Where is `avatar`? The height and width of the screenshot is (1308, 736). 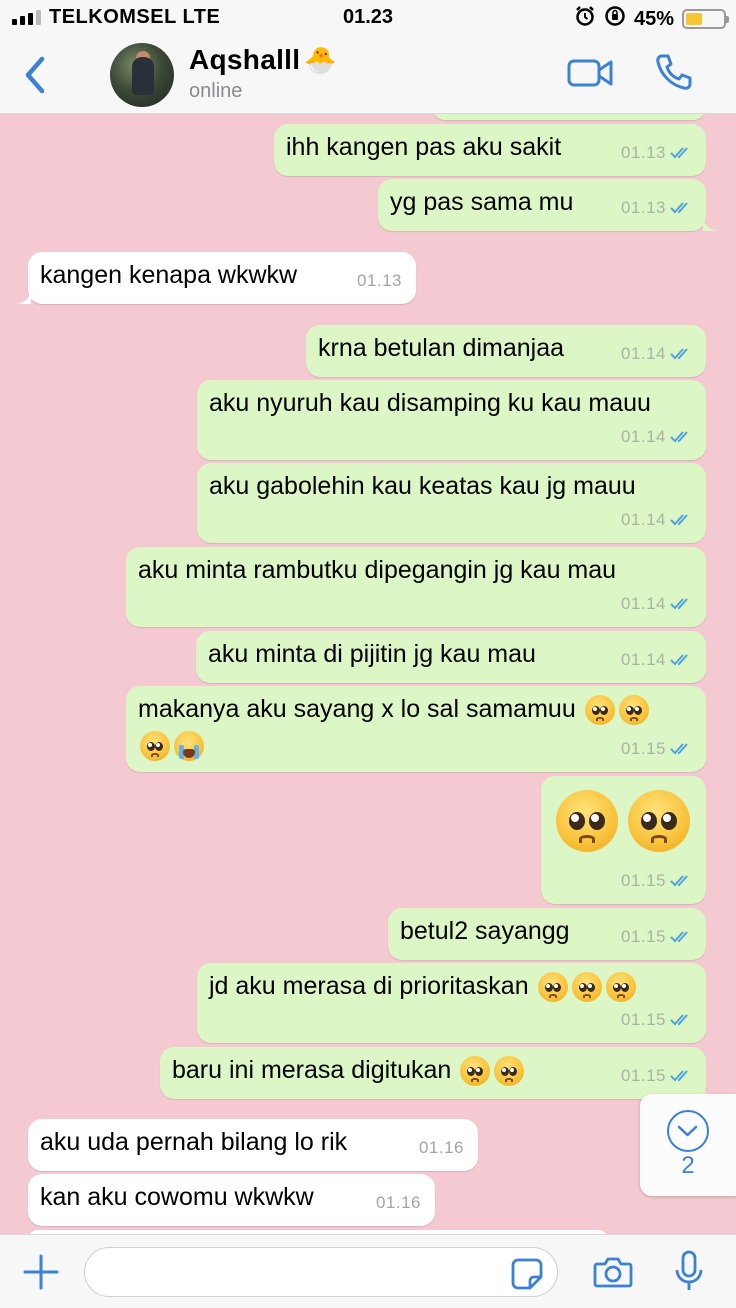 avatar is located at coordinates (142, 75).